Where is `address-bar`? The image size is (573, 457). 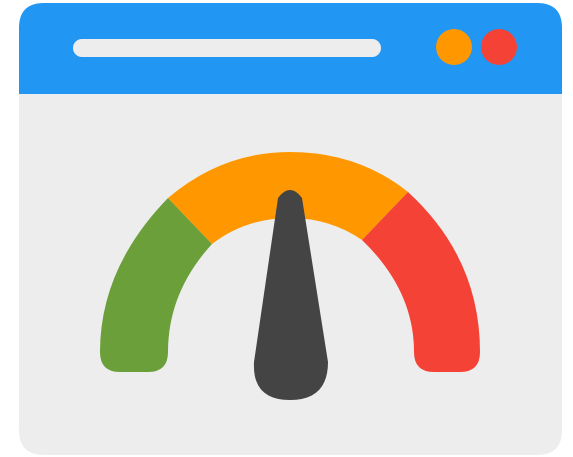 address-bar is located at coordinates (227, 48).